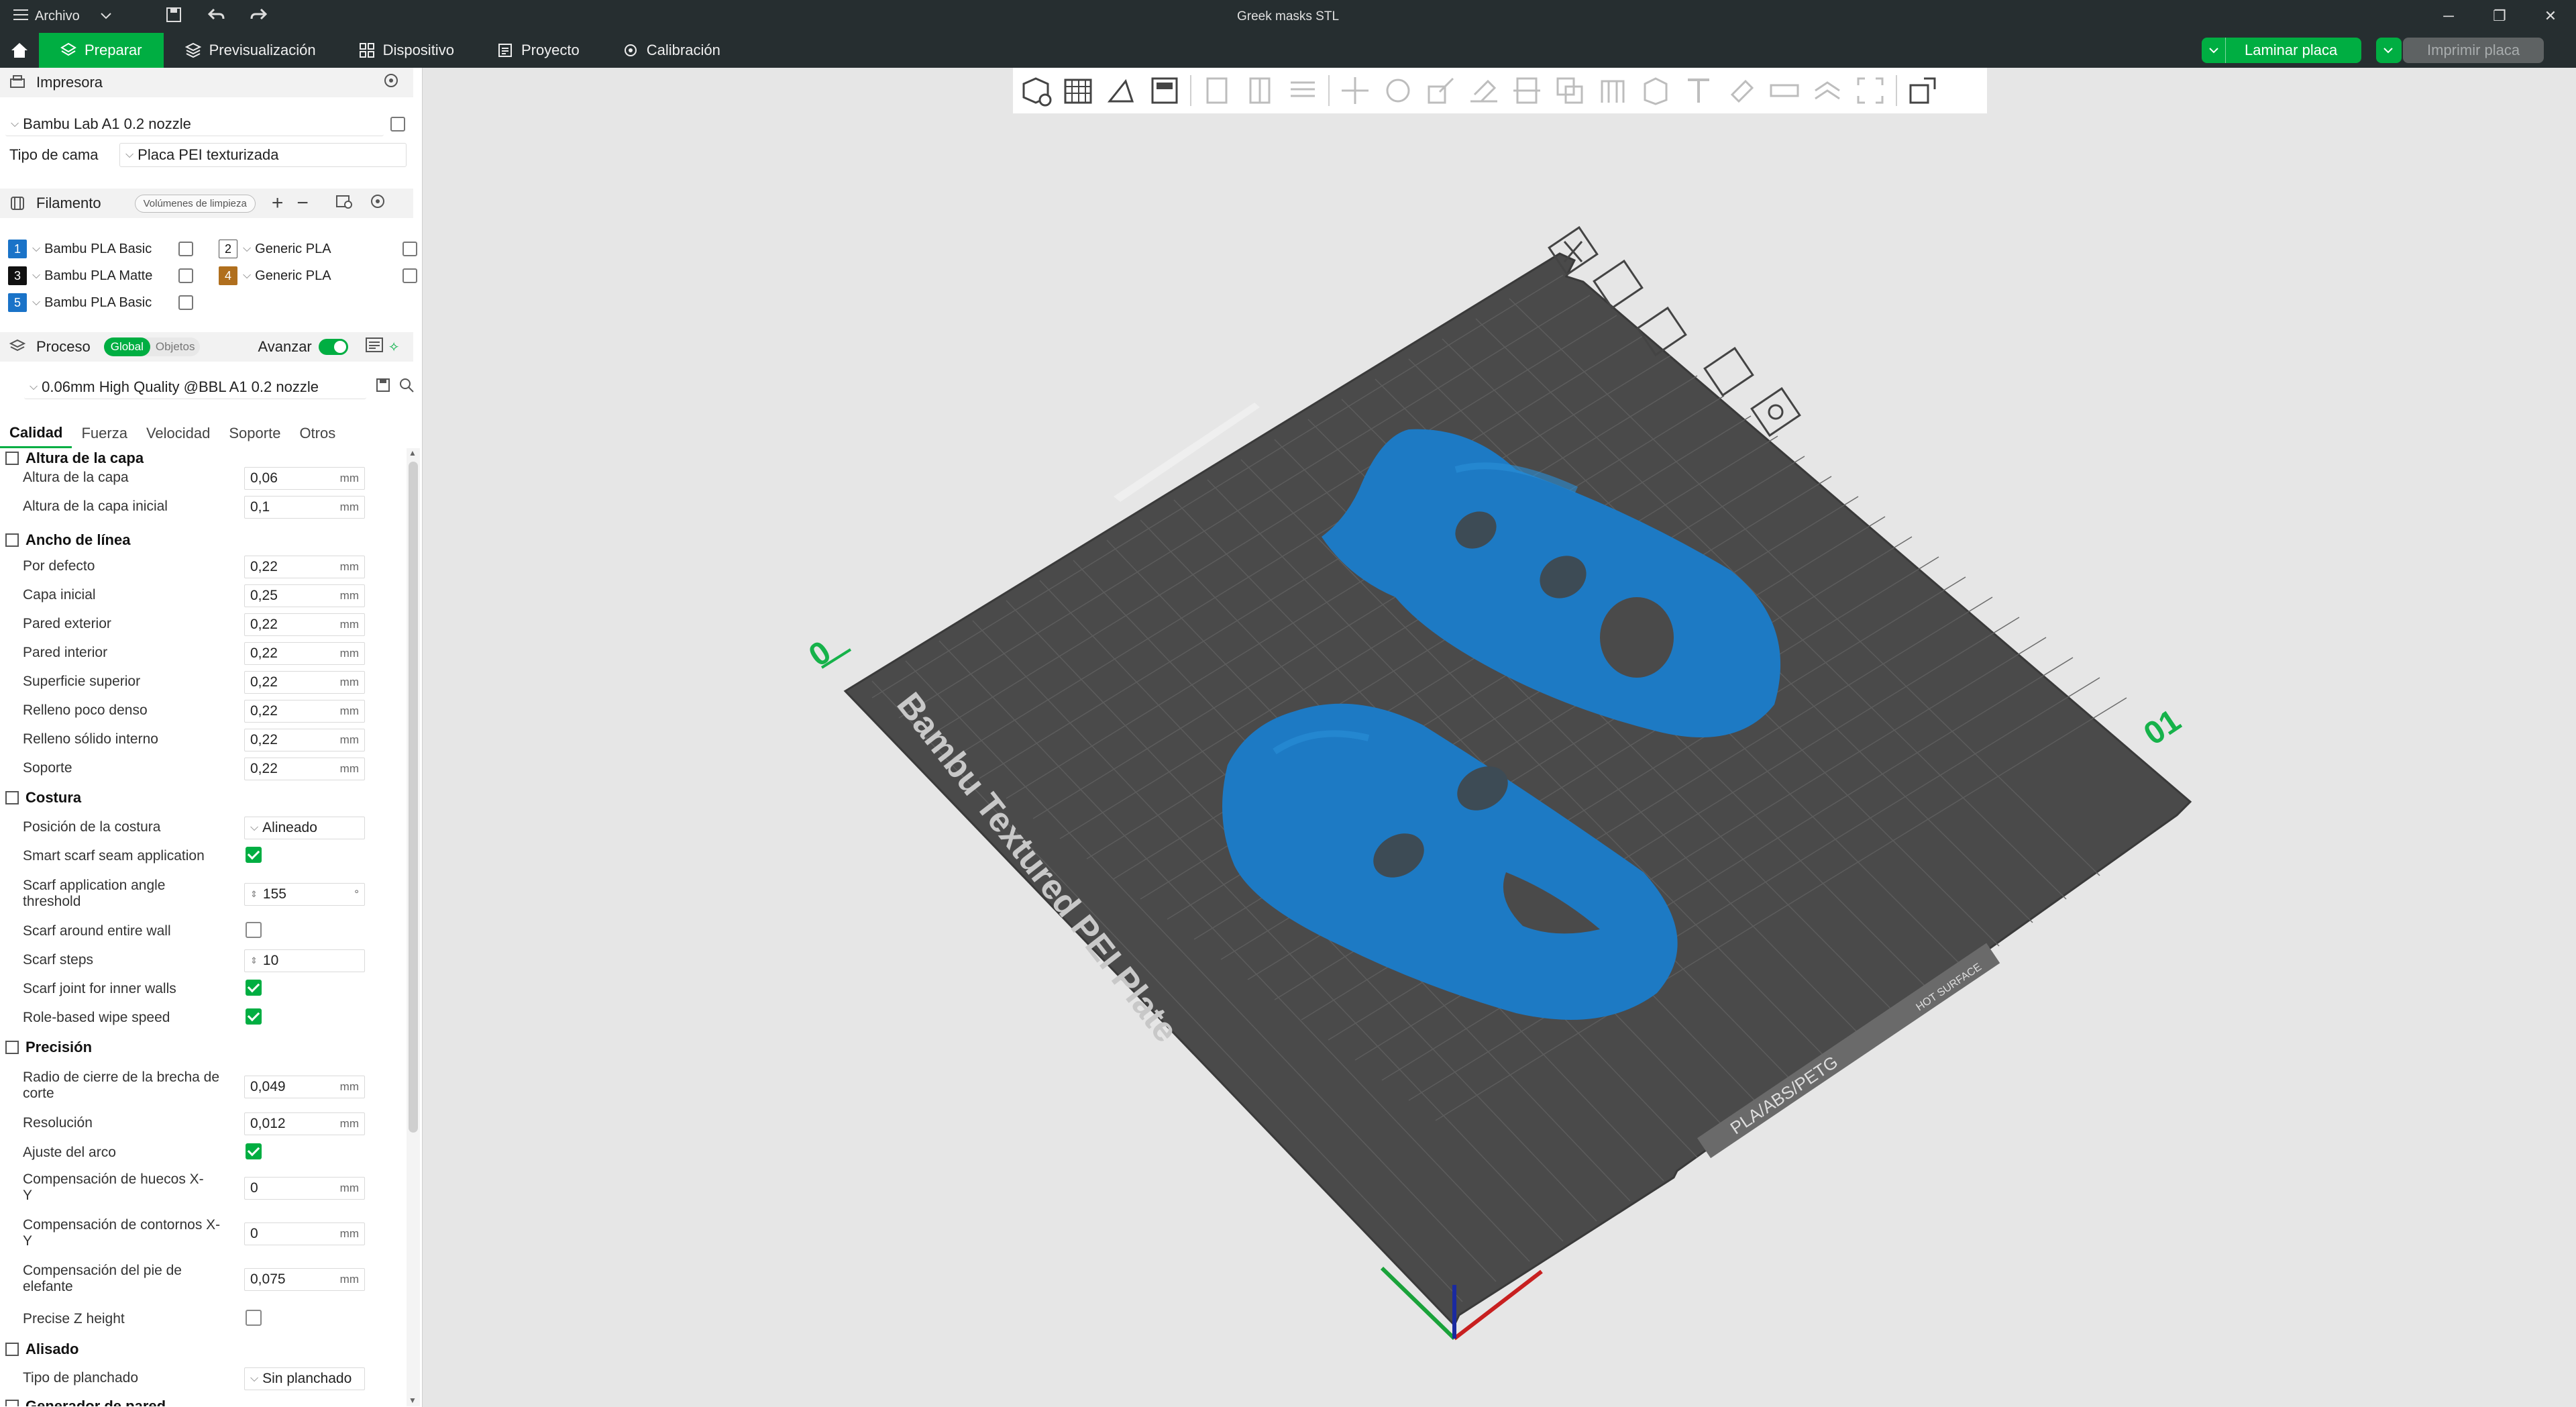 The width and height of the screenshot is (2576, 1407). I want to click on layers-edit-icon, so click(1302, 90).